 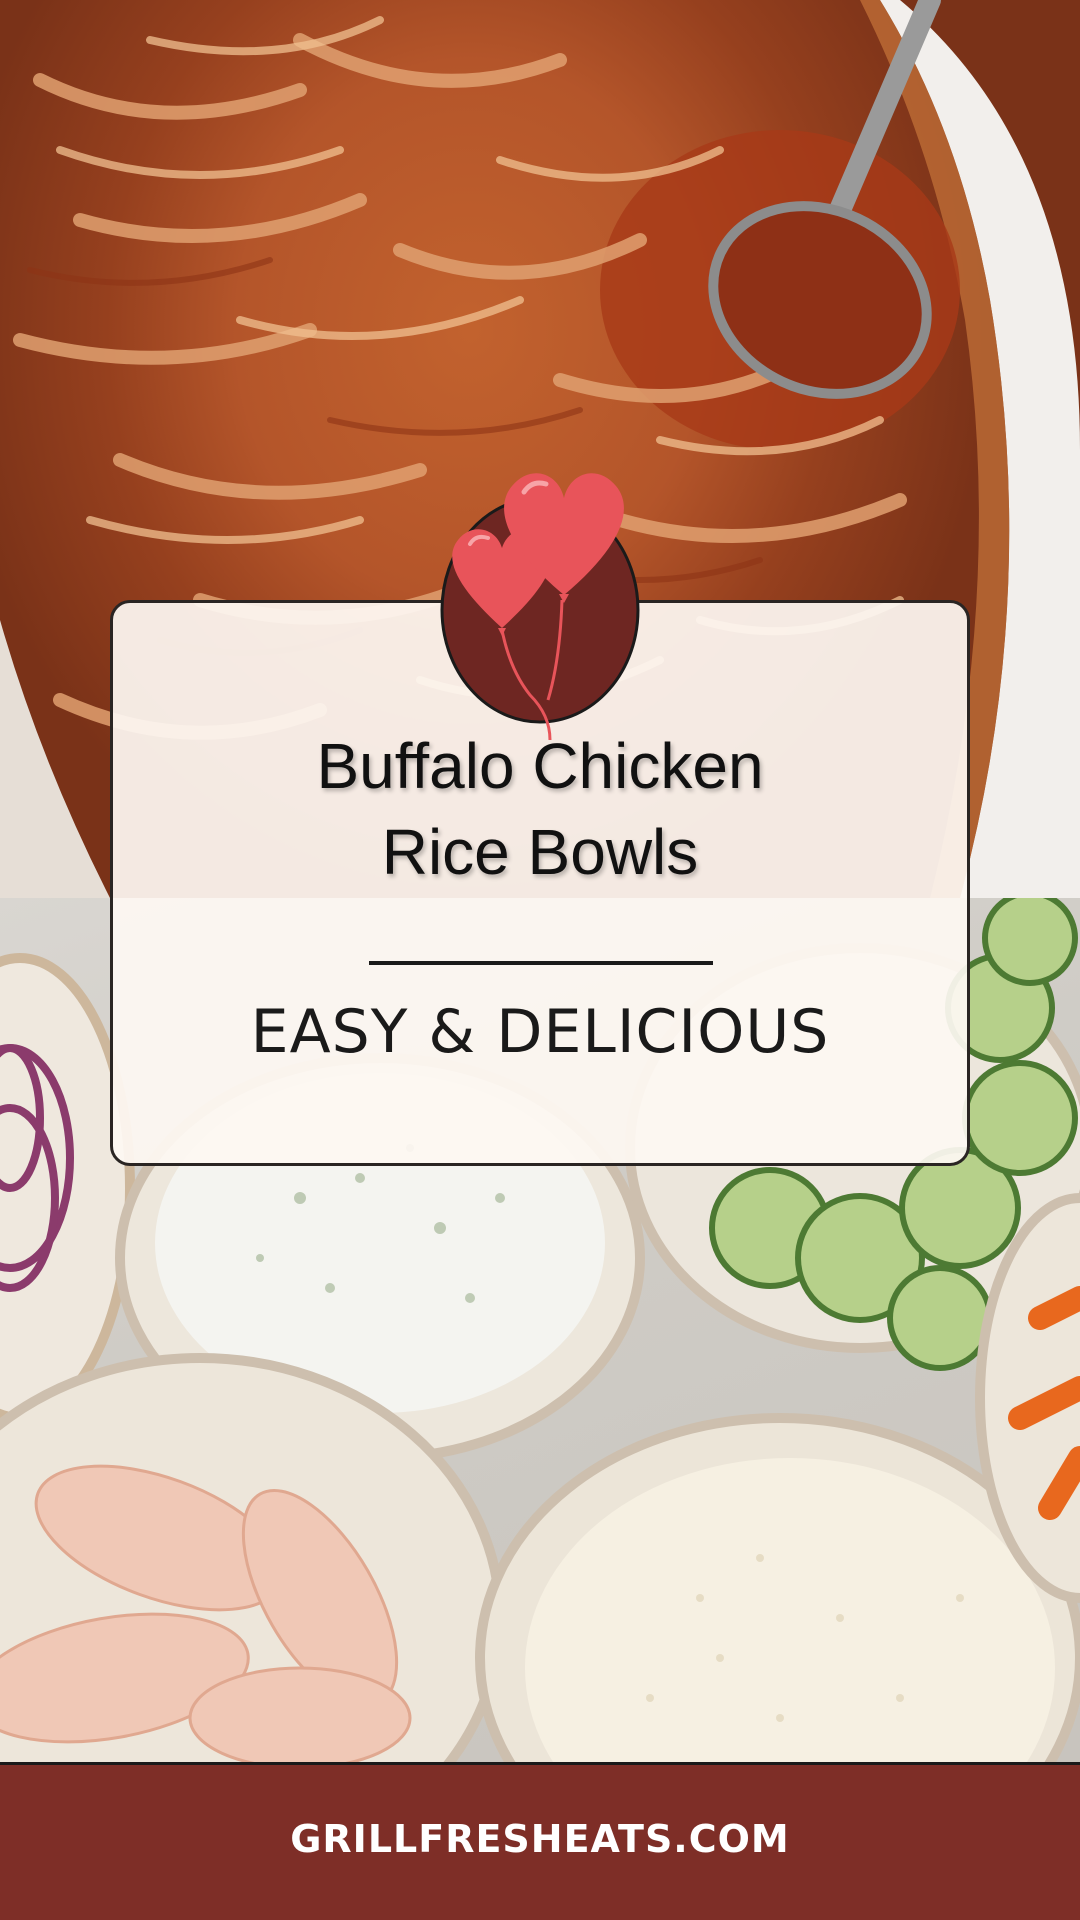 I want to click on website-link: GRILLFRESHEATS.COM, so click(x=540, y=1839).